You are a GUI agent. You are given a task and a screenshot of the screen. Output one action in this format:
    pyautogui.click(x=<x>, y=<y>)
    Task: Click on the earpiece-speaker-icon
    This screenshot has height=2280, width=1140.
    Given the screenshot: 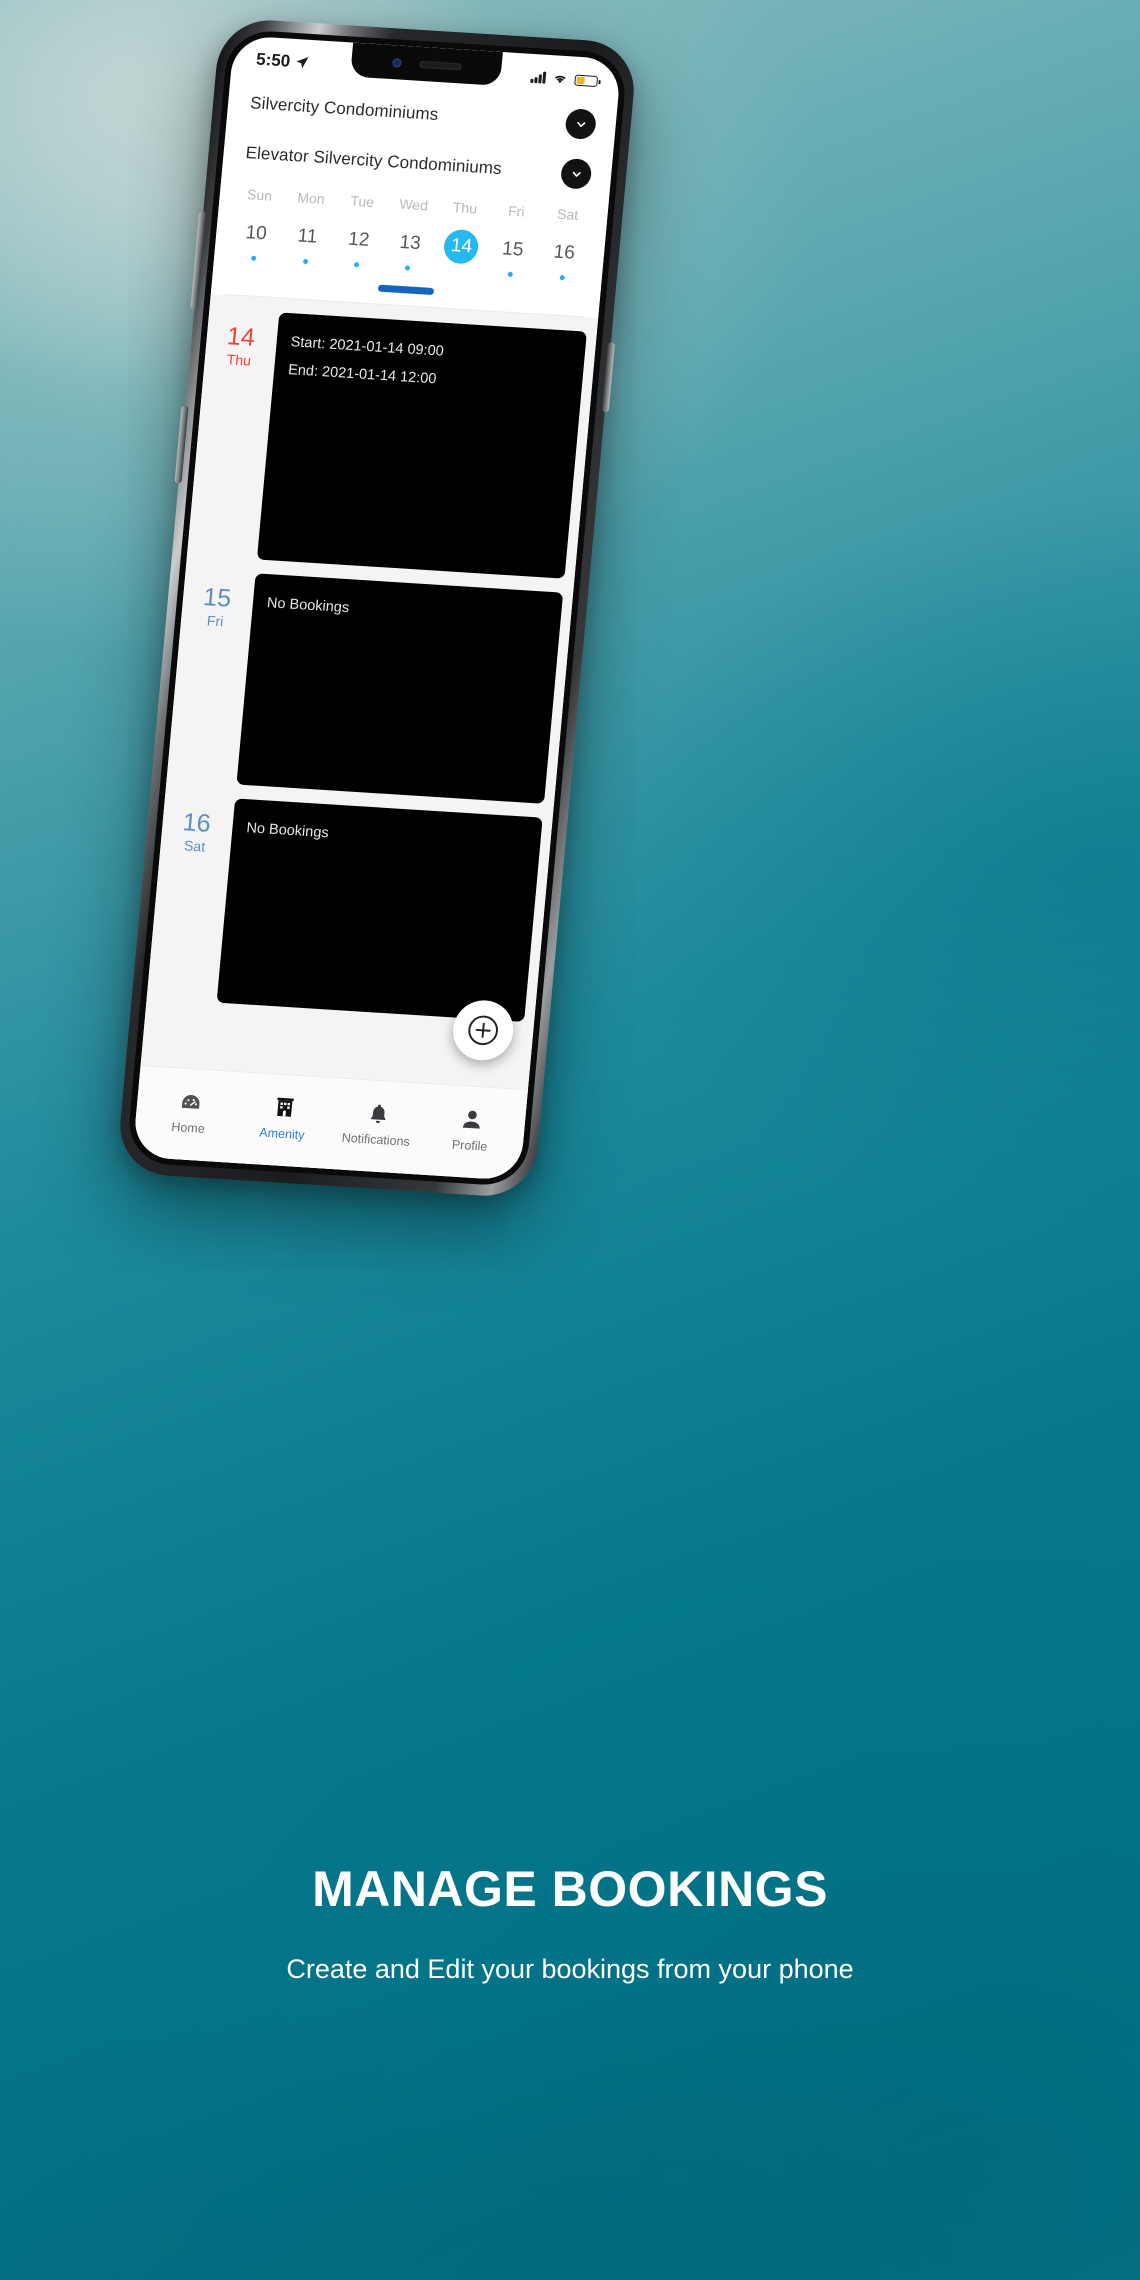 What is the action you would take?
    pyautogui.click(x=440, y=65)
    